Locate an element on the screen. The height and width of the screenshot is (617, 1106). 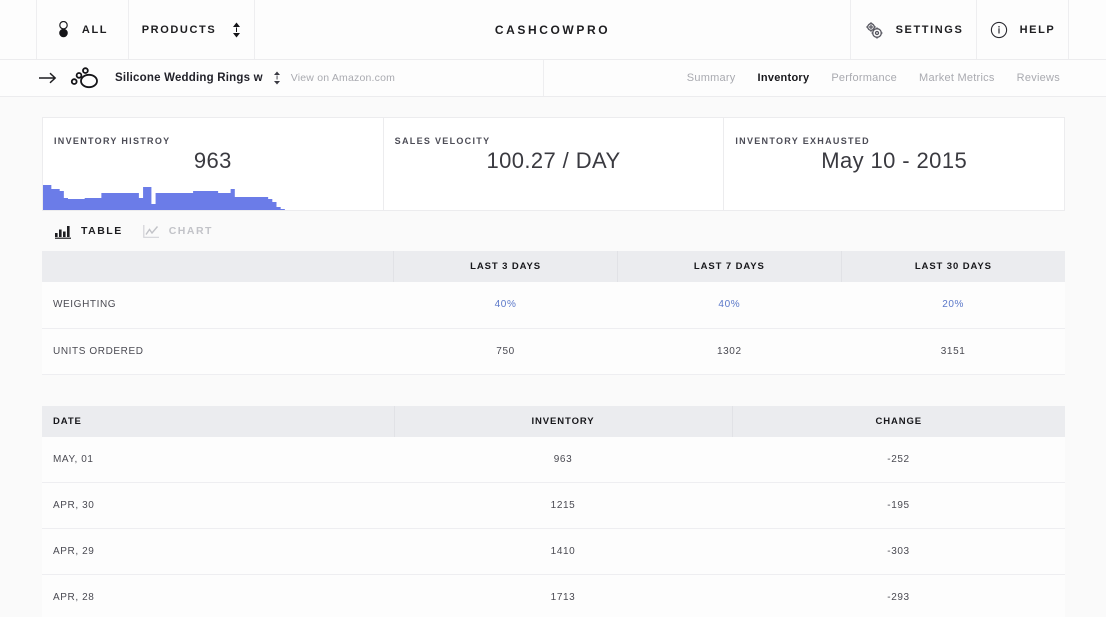
cell-weighting-7: 40% is located at coordinates (729, 305).